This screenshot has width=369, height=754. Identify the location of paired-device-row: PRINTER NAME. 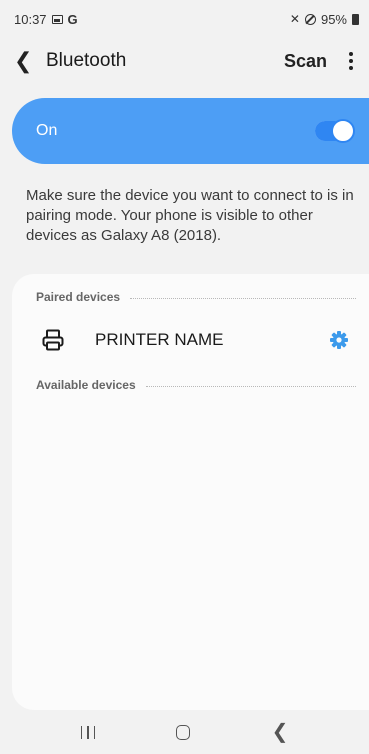
(190, 340).